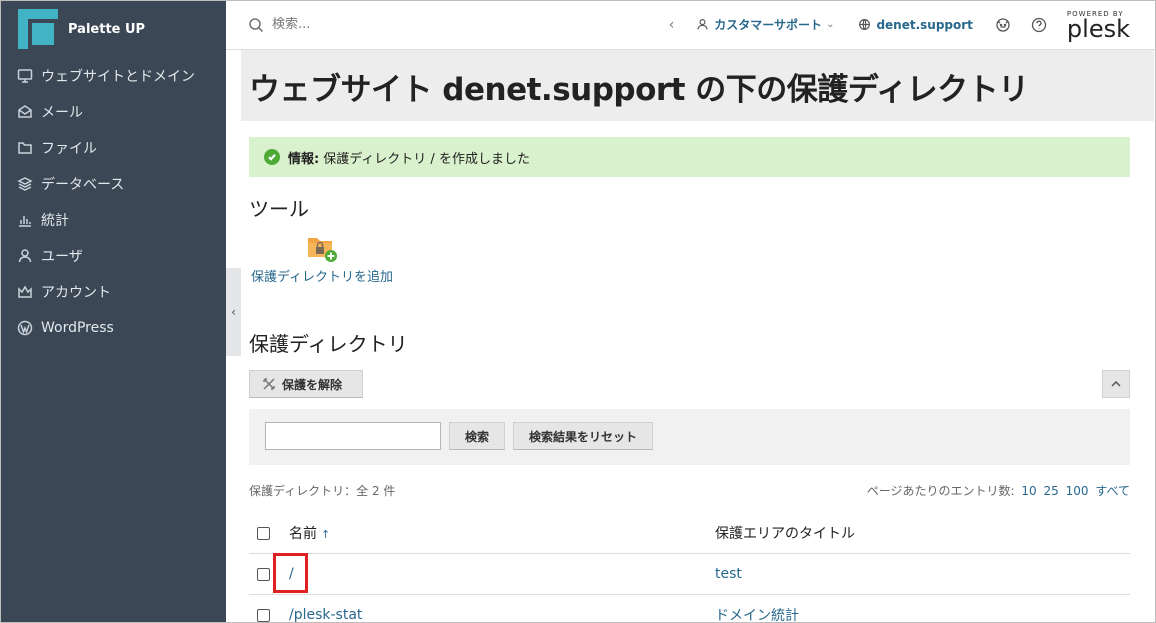  What do you see at coordinates (924, 24) in the screenshot?
I see `domain-name: denet.support` at bounding box center [924, 24].